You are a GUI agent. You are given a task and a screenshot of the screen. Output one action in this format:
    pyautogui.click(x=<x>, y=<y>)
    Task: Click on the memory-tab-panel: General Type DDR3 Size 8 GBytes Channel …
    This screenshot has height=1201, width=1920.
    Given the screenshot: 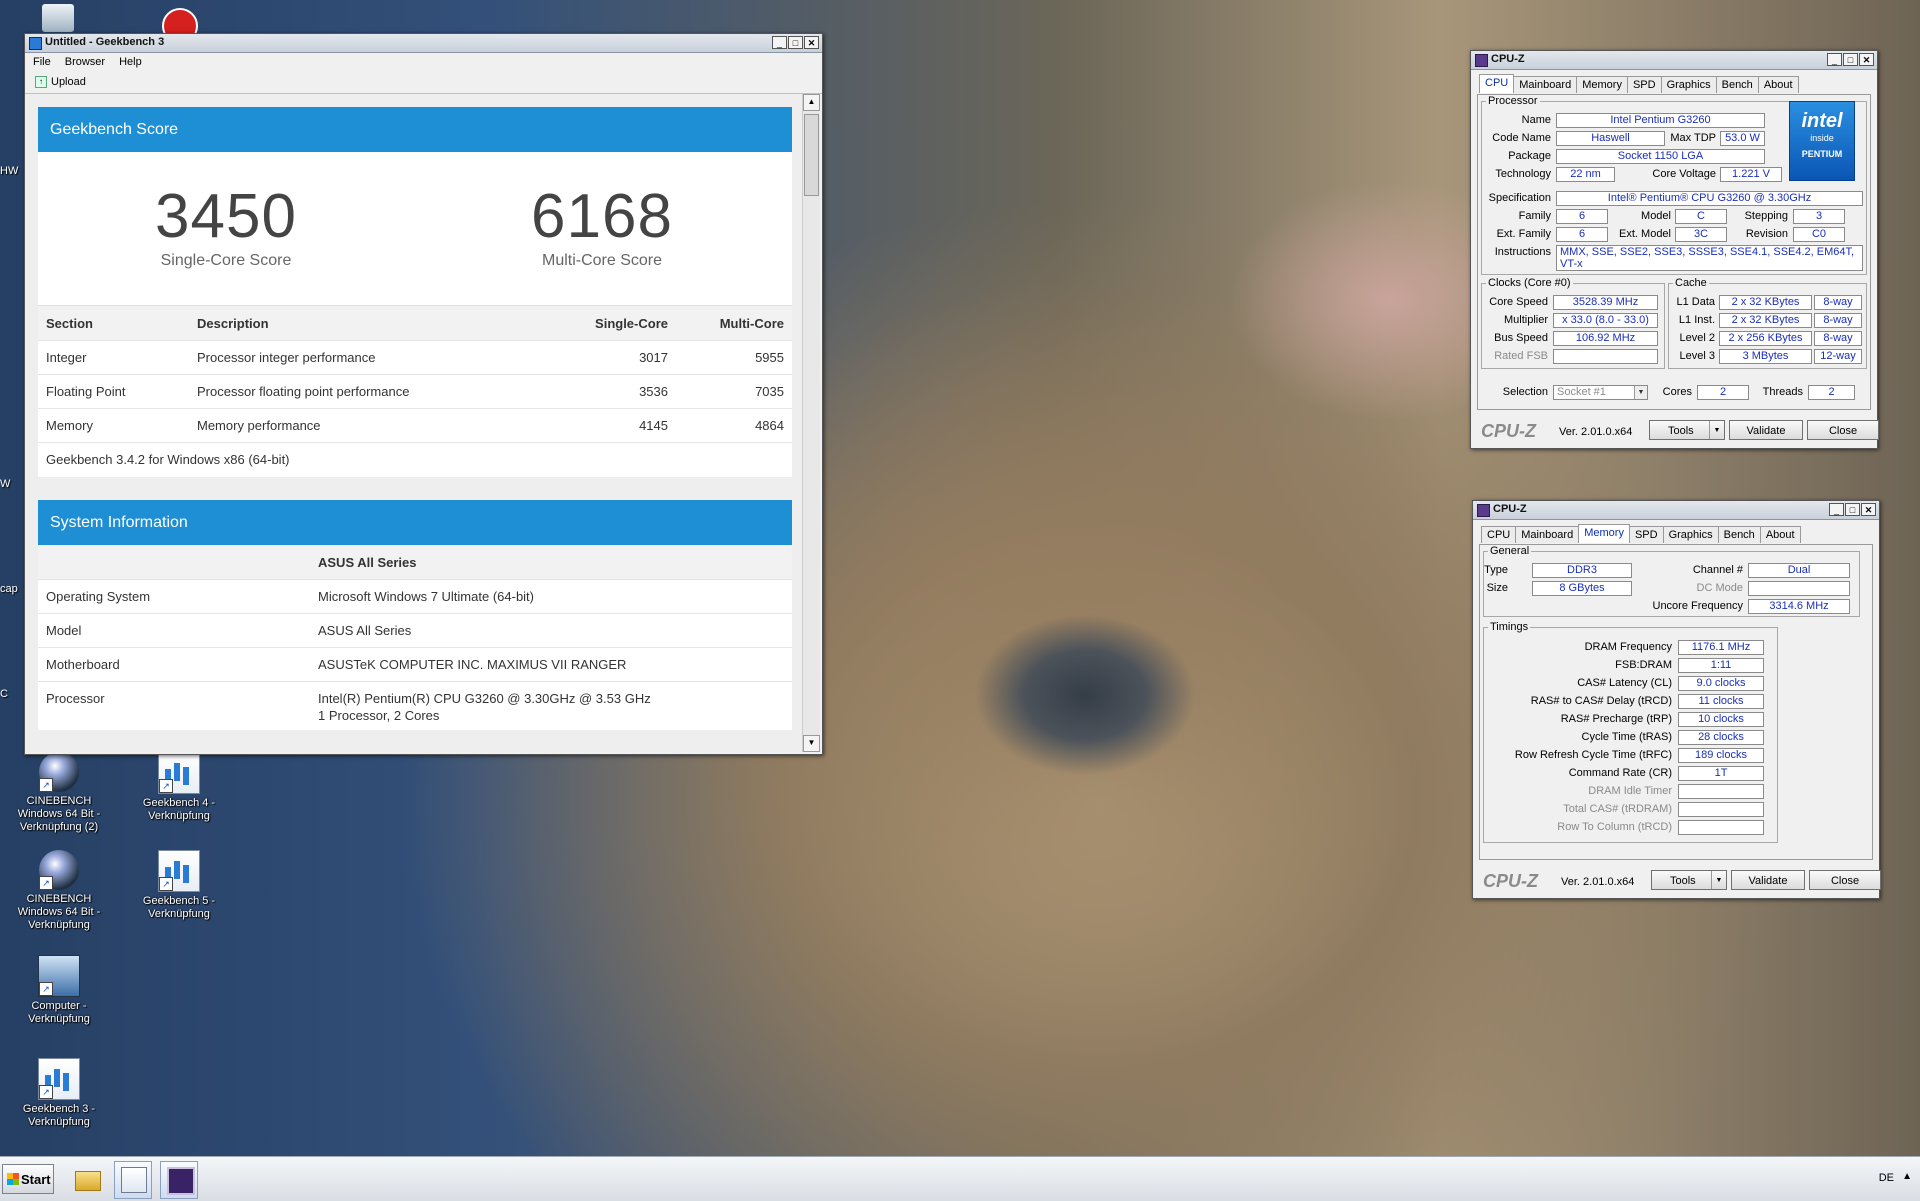 What is the action you would take?
    pyautogui.click(x=1676, y=702)
    